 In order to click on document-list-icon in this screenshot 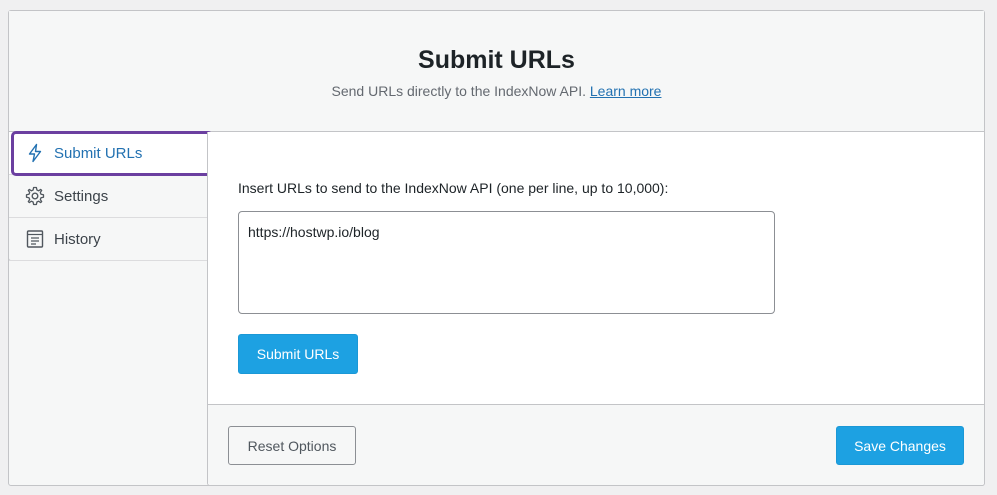, I will do `click(35, 239)`.